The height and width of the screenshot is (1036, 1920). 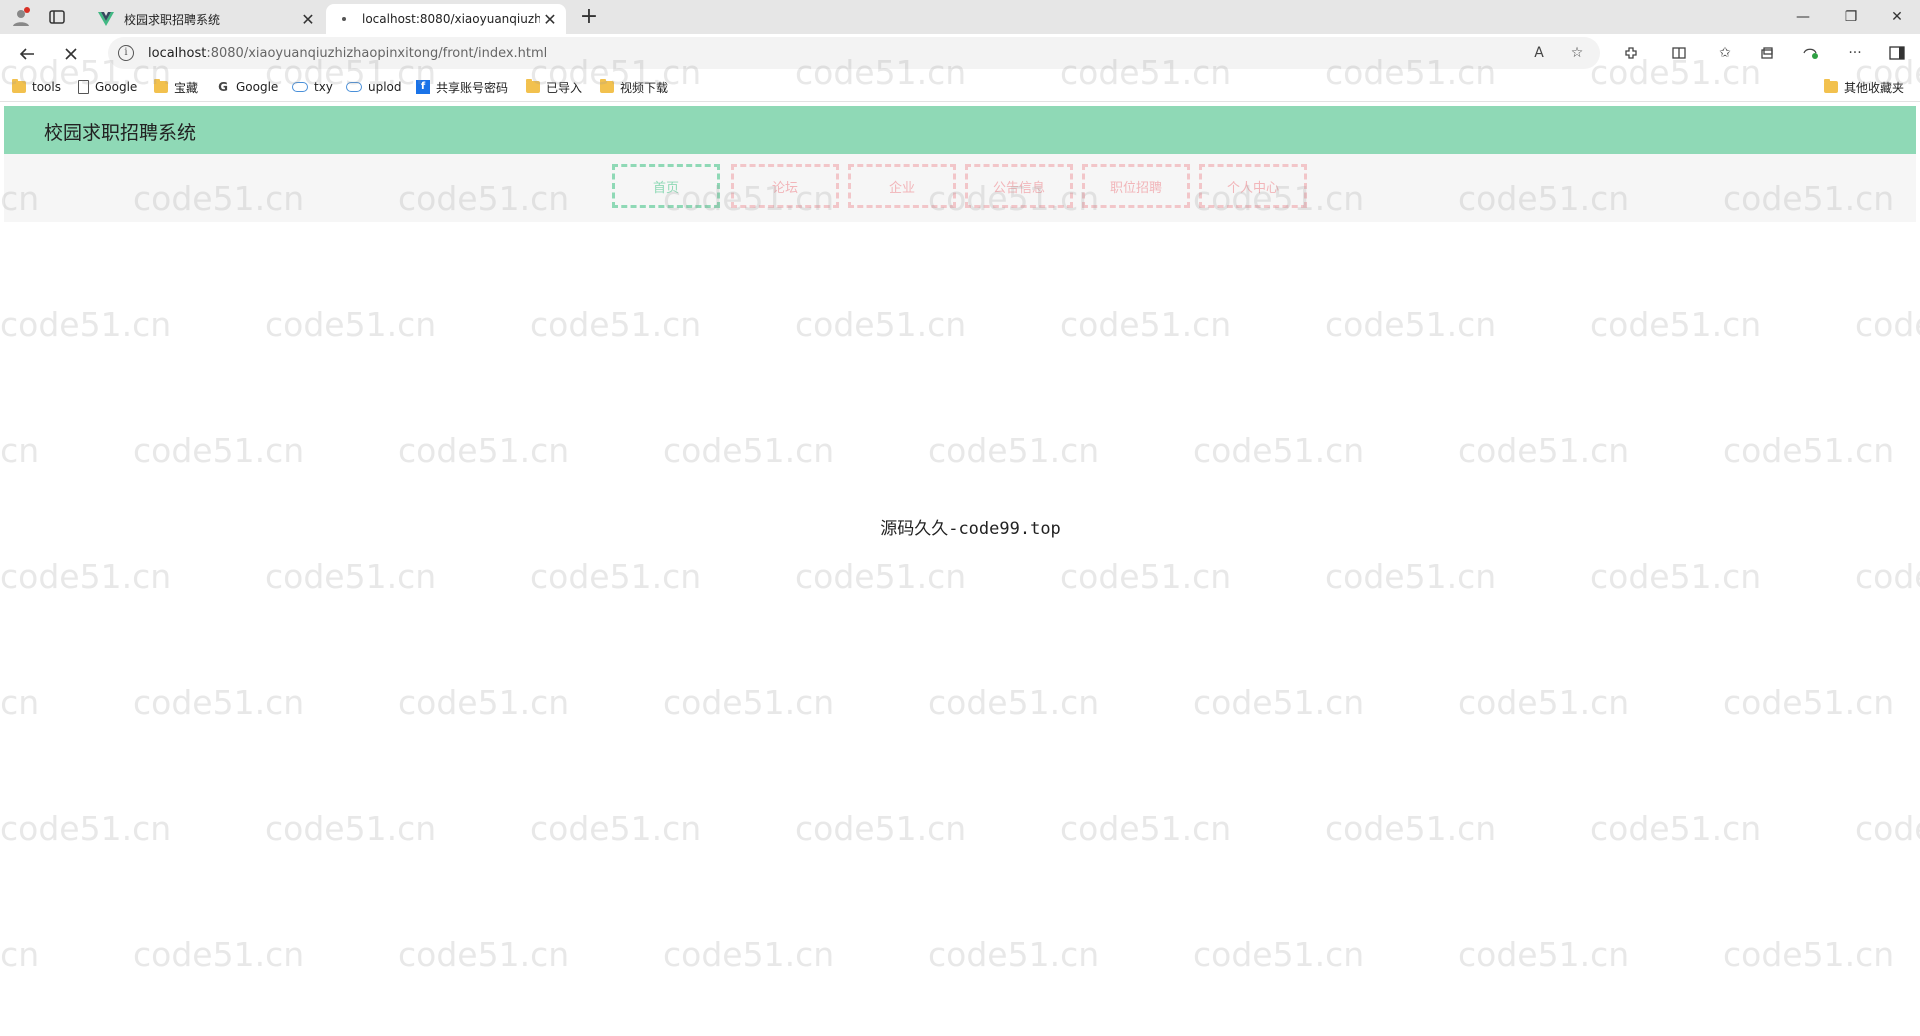 What do you see at coordinates (107, 87) in the screenshot?
I see `bookmark-google-page: Google` at bounding box center [107, 87].